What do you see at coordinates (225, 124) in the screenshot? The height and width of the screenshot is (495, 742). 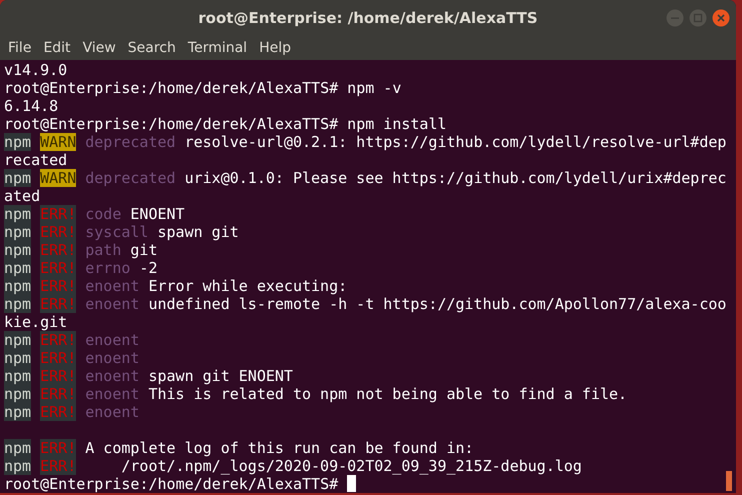 I see `output-text: root@Enterprise:/home/derek/AlexaTTS# npm install` at bounding box center [225, 124].